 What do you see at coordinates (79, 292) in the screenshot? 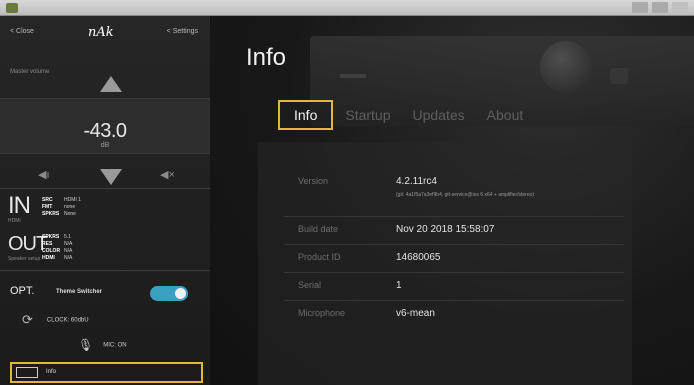
I see `theme-switcher-label: Theme Switcher` at bounding box center [79, 292].